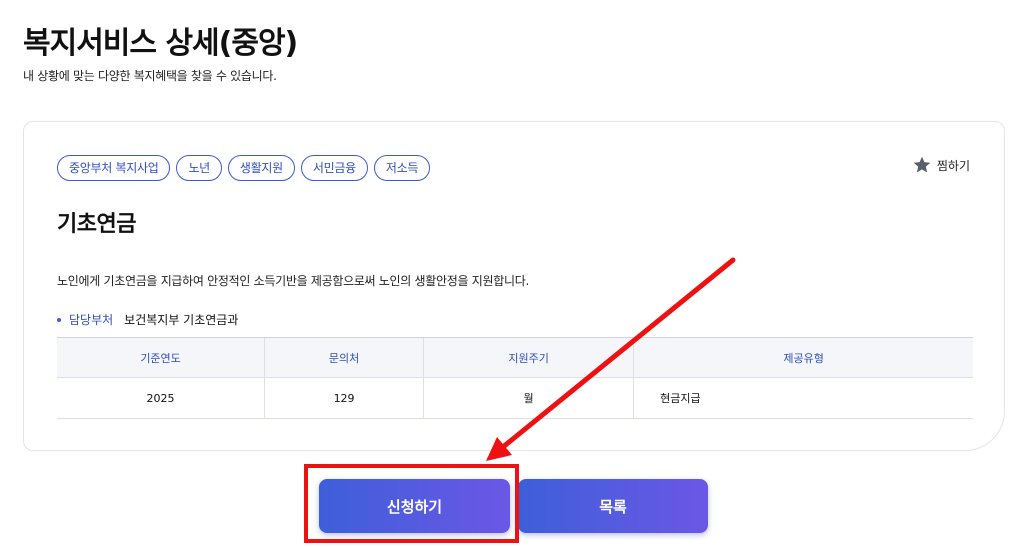  Describe the element at coordinates (114, 168) in the screenshot. I see `tag-central-welfare: 중앙부처 복지사업` at that location.